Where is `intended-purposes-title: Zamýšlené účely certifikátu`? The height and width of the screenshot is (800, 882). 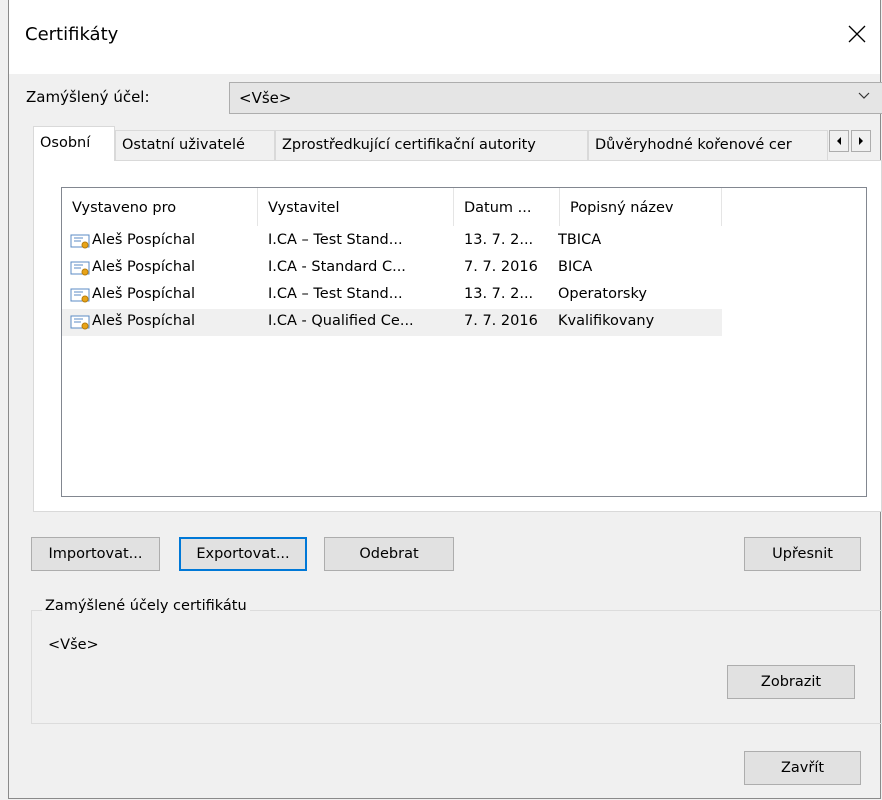
intended-purposes-title: Zamýšlené účely certifikátu is located at coordinates (146, 606).